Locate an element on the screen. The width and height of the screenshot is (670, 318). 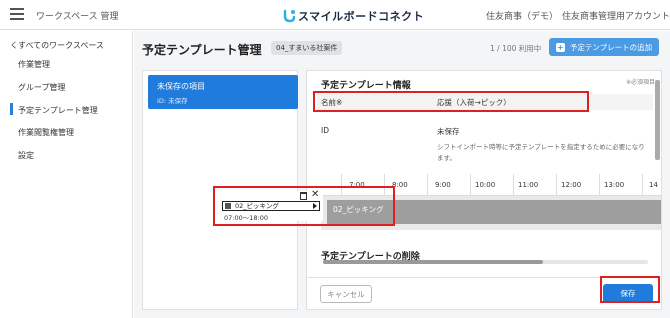
sidebar-item-work: 作業管理 is located at coordinates (34, 64).